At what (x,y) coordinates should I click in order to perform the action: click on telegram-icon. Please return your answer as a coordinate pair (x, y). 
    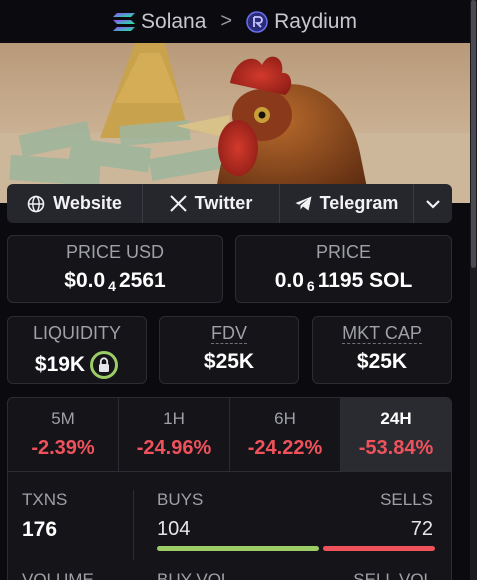
    Looking at the image, I should click on (303, 203).